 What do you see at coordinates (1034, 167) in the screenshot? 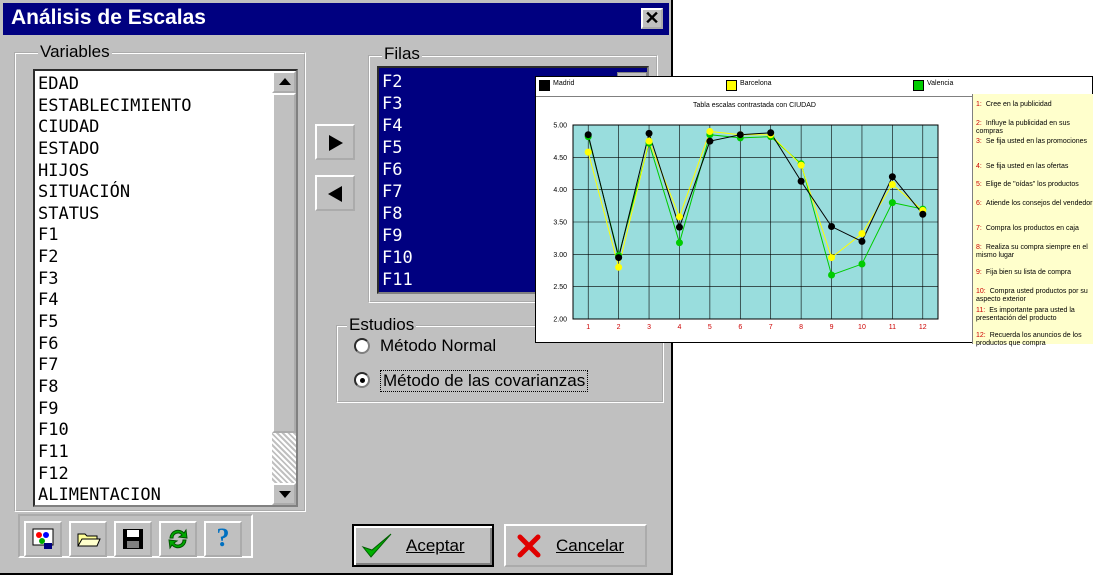
I see `description-item: 4: Se fija usted en las ofertas` at bounding box center [1034, 167].